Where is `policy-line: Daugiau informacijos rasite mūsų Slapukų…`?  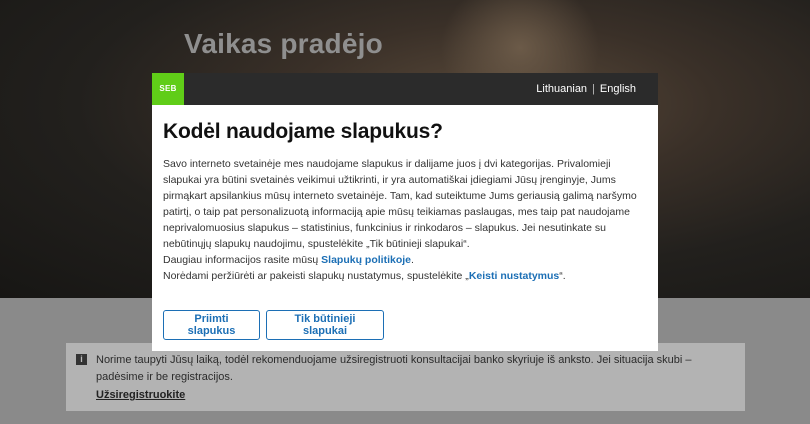
policy-line: Daugiau informacijos rasite mūsų Slapukų… is located at coordinates (404, 260).